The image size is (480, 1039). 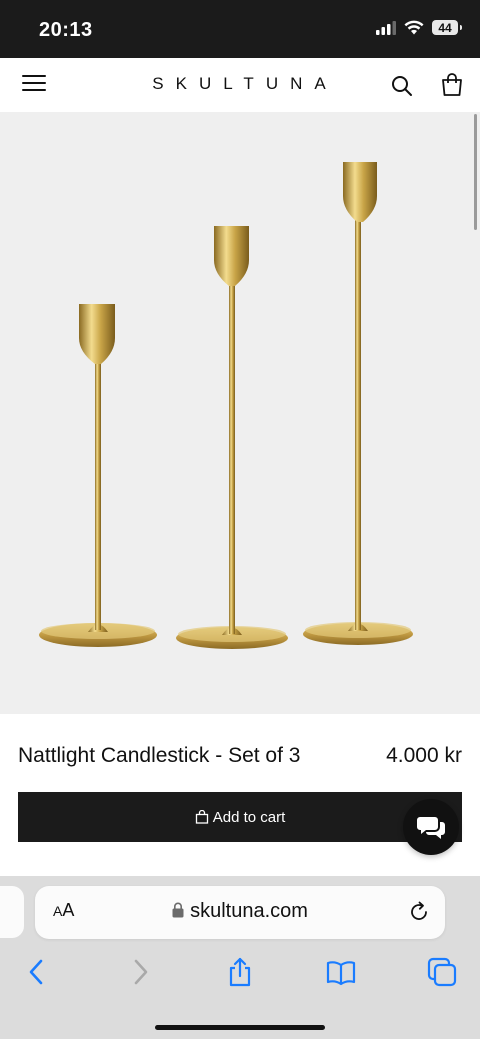 I want to click on tall-candlestick, so click(x=358, y=403).